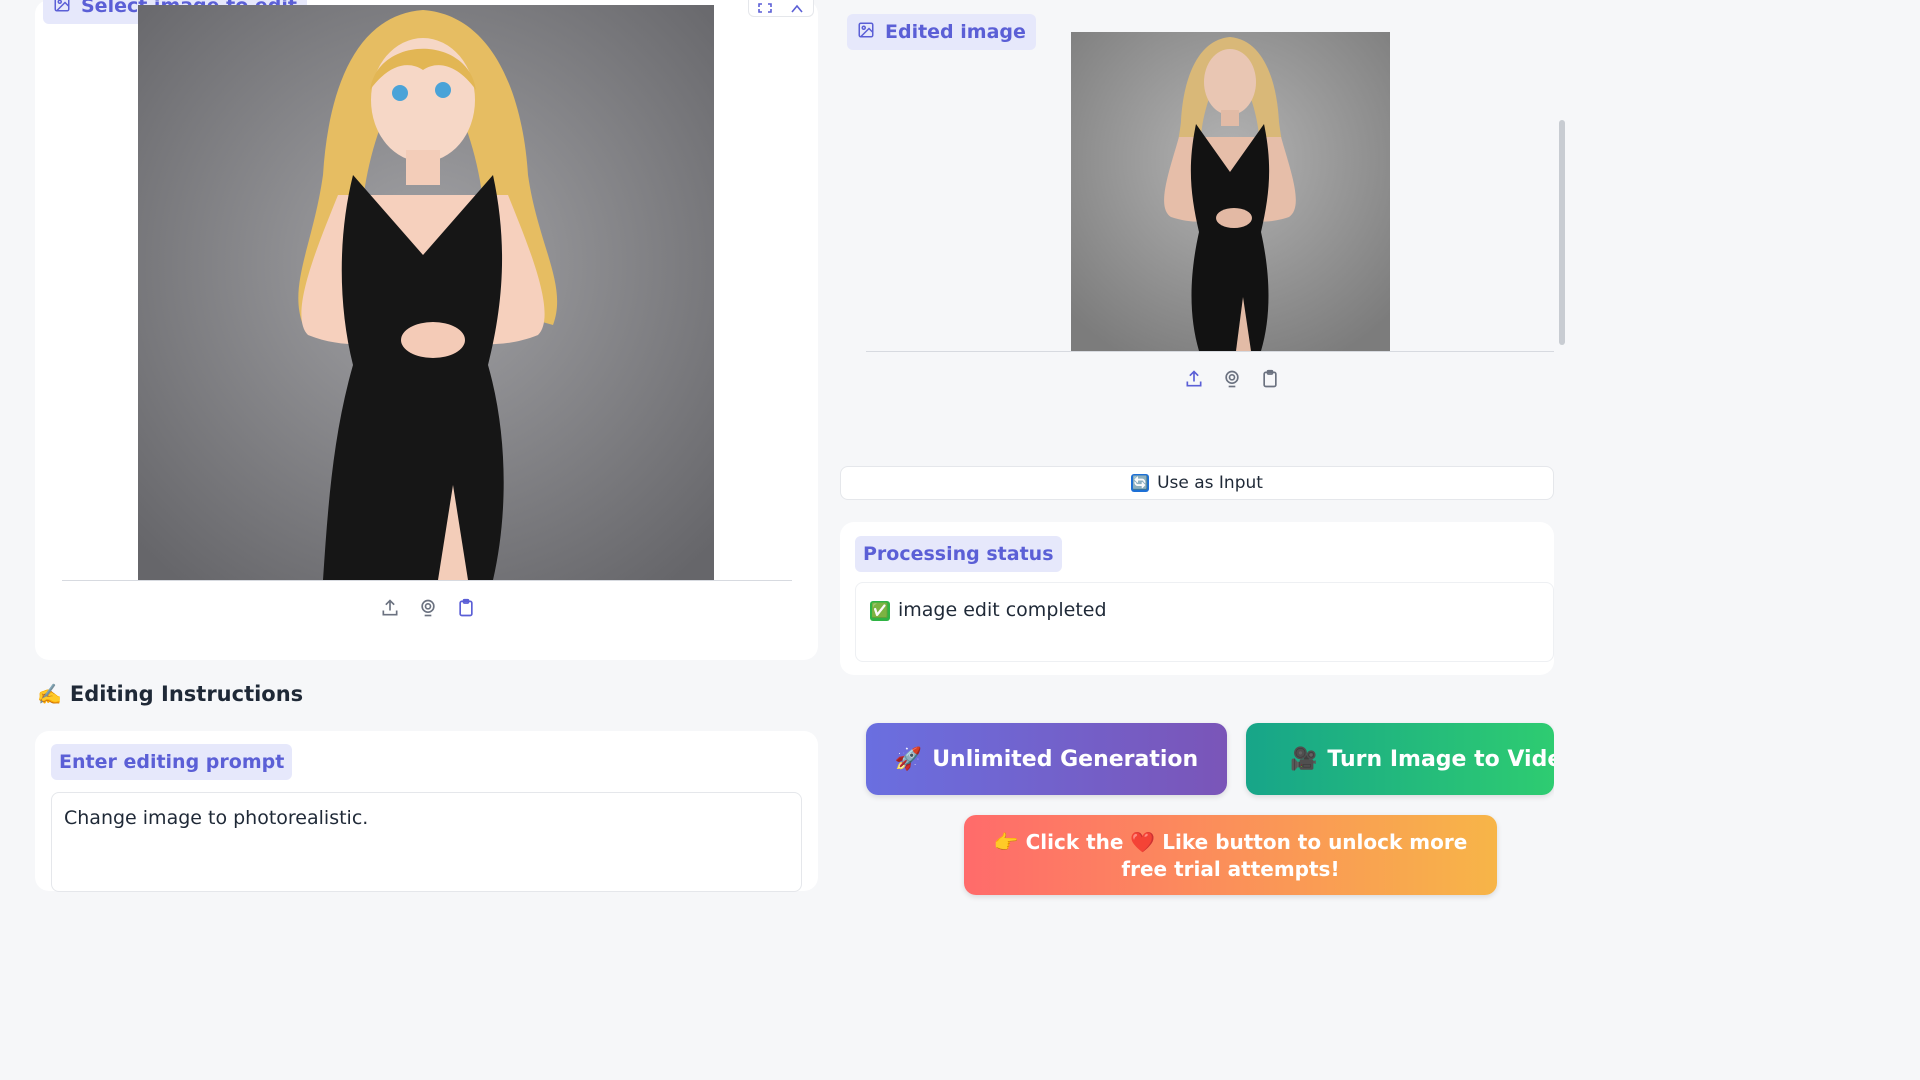 This screenshot has width=1920, height=1080. What do you see at coordinates (1561, 441) in the screenshot?
I see `page-scrollbar` at bounding box center [1561, 441].